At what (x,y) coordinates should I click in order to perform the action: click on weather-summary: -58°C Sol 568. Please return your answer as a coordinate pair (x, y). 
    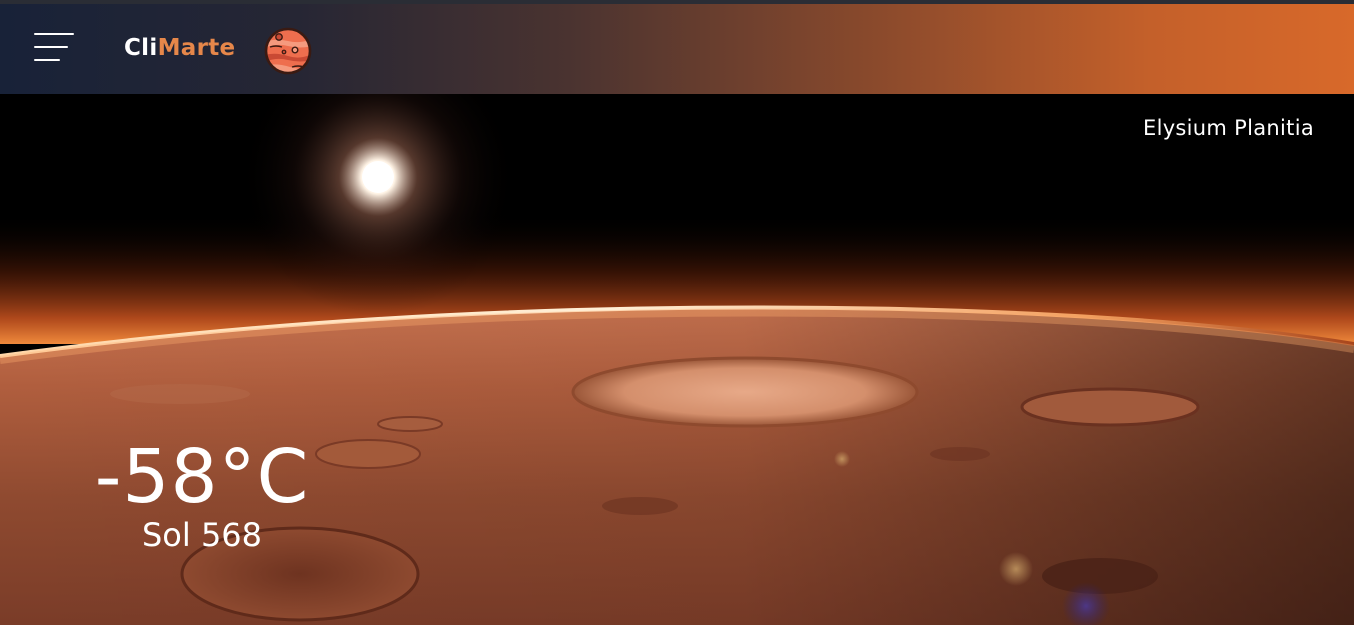
    Looking at the image, I should click on (202, 494).